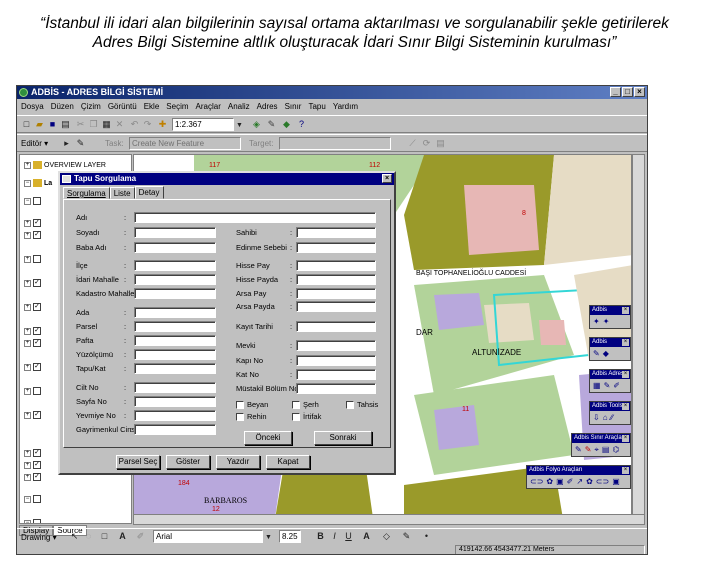 This screenshot has width=709, height=562. What do you see at coordinates (426, 143) in the screenshot?
I see `rotate-tool-icon: ⟳` at bounding box center [426, 143].